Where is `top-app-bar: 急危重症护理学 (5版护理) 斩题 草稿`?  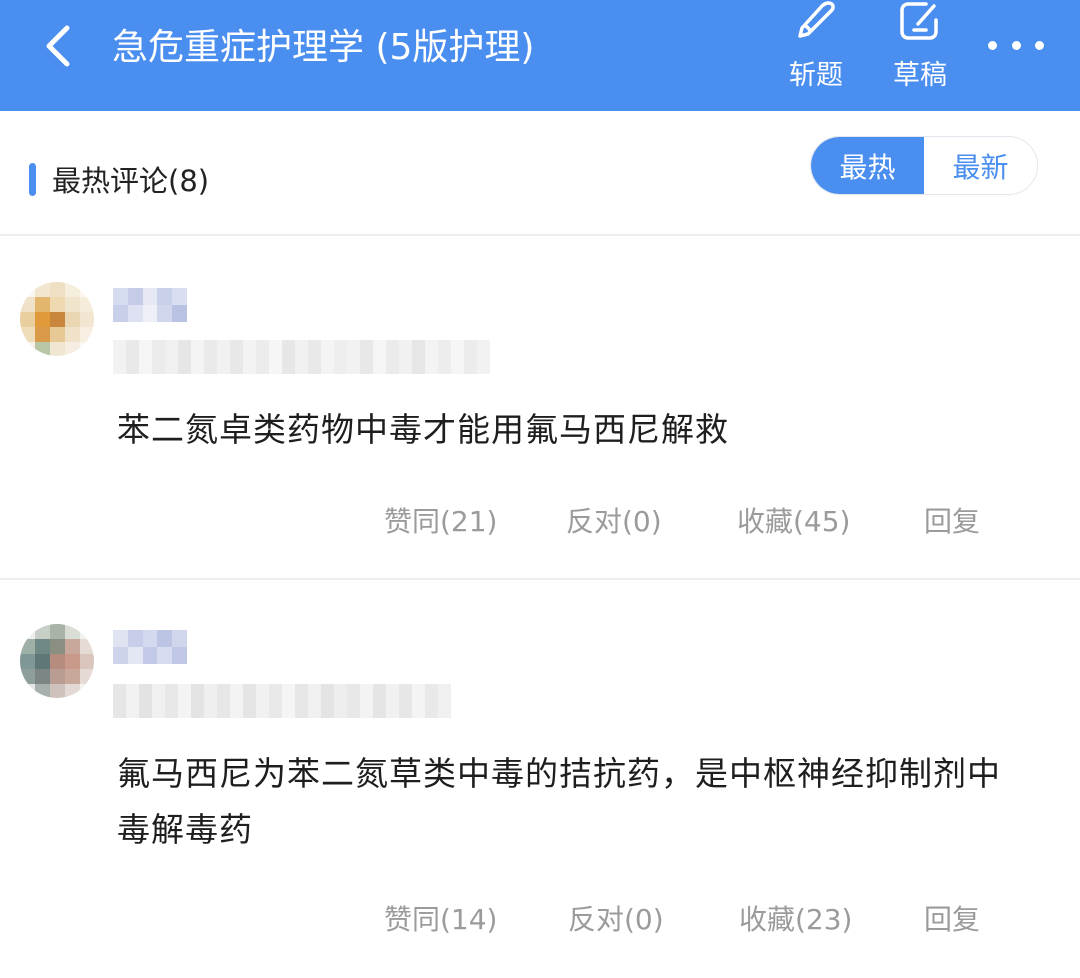 top-app-bar: 急危重症护理学 (5版护理) 斩题 草稿 is located at coordinates (540, 55).